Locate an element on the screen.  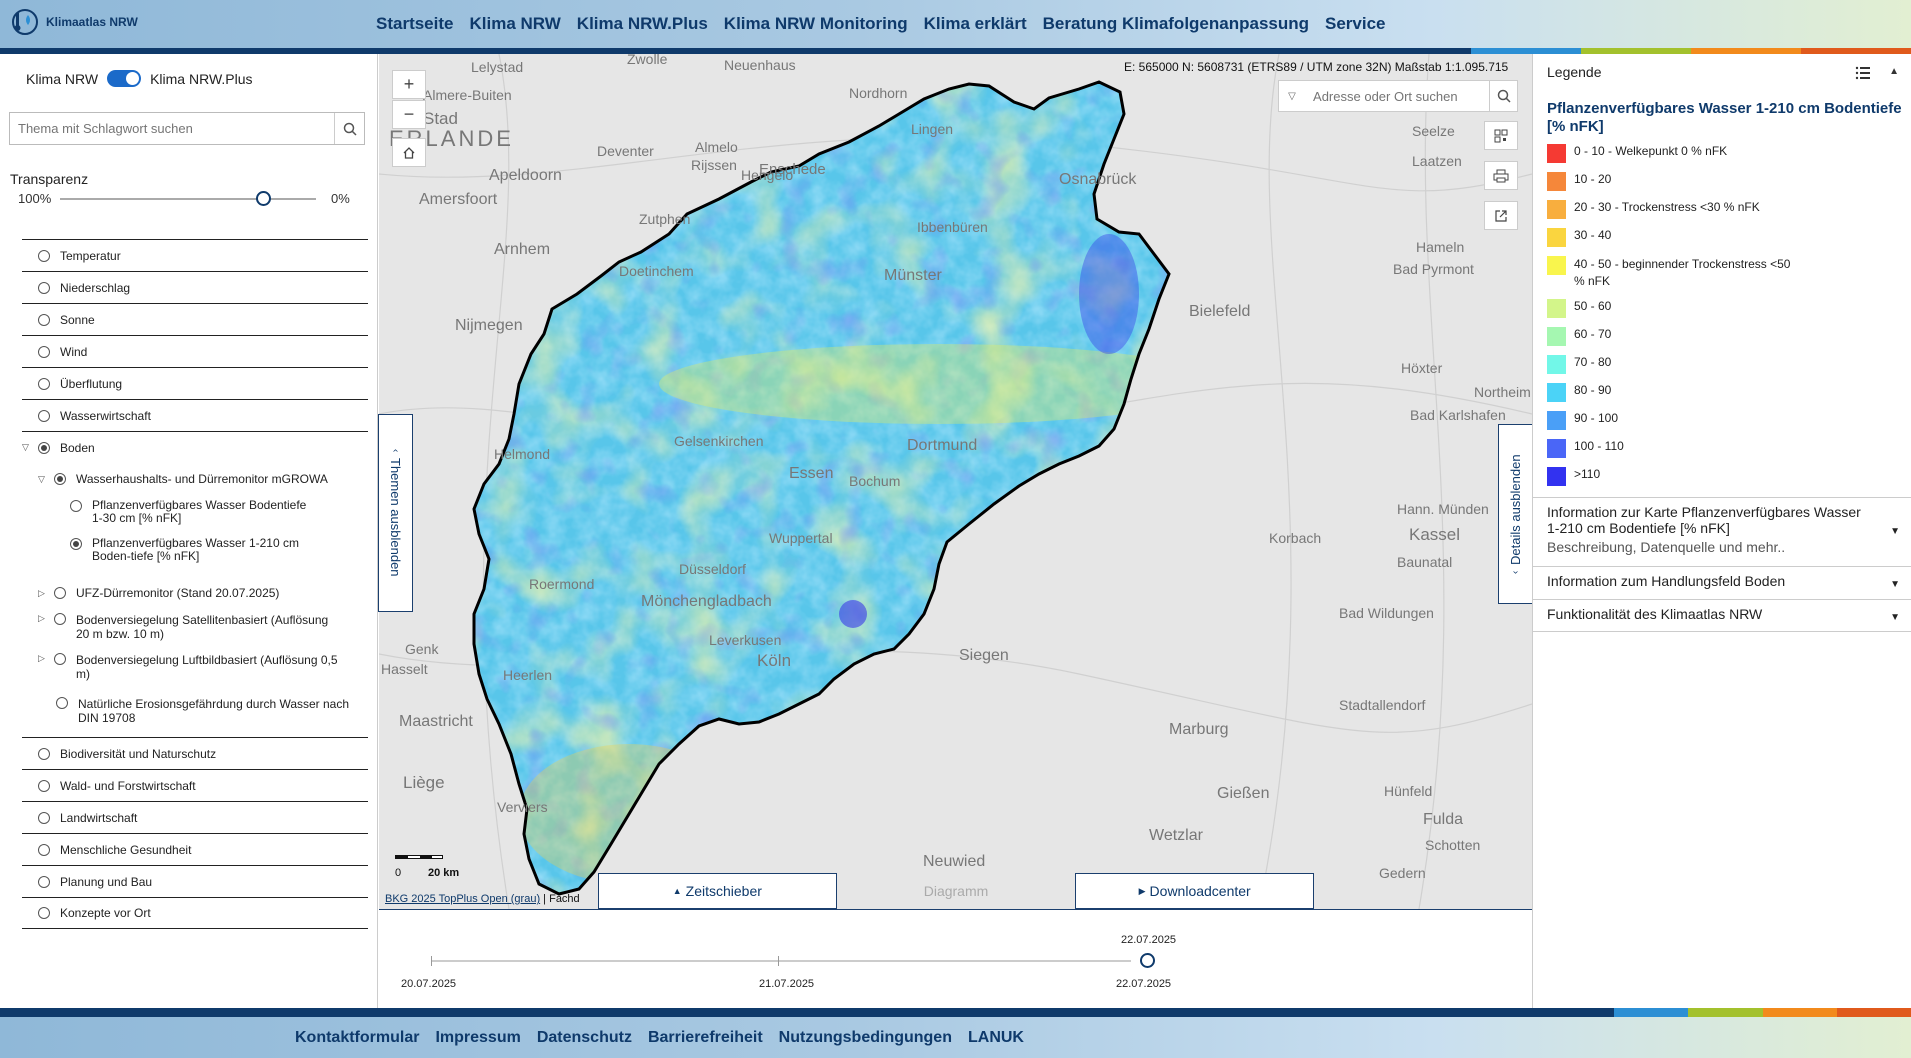
topic-gesundheit: Menschliche Gesundheit is located at coordinates (195, 849).